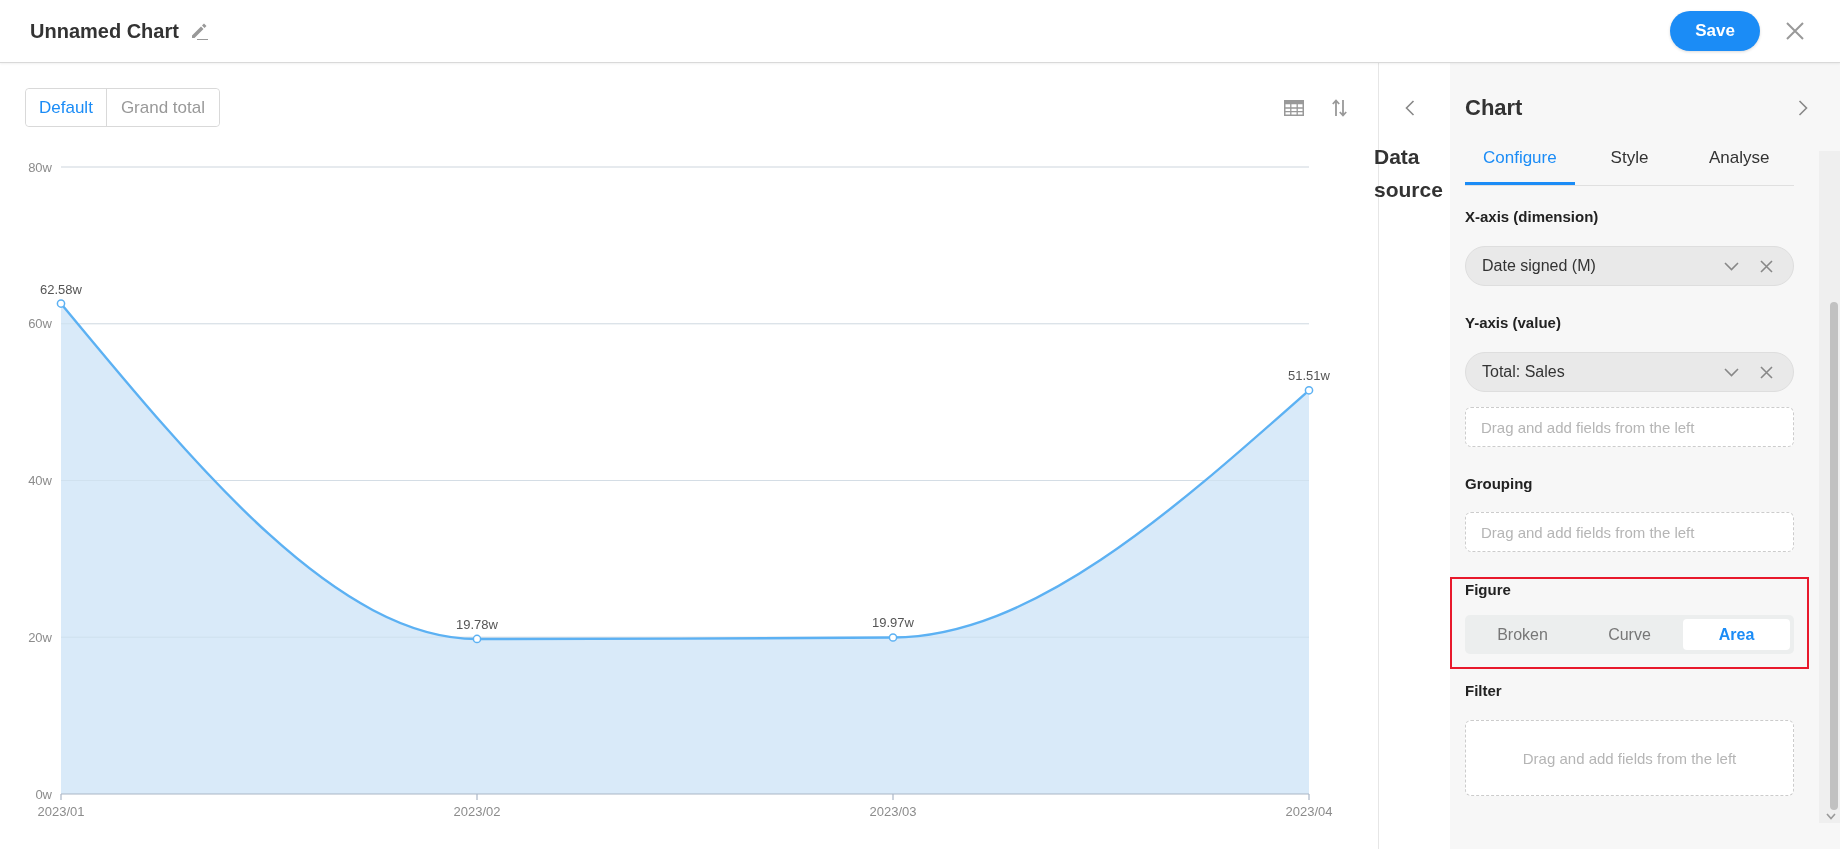 This screenshot has height=849, width=1840. What do you see at coordinates (1513, 323) in the screenshot?
I see `section-label: Y-axis (value)` at bounding box center [1513, 323].